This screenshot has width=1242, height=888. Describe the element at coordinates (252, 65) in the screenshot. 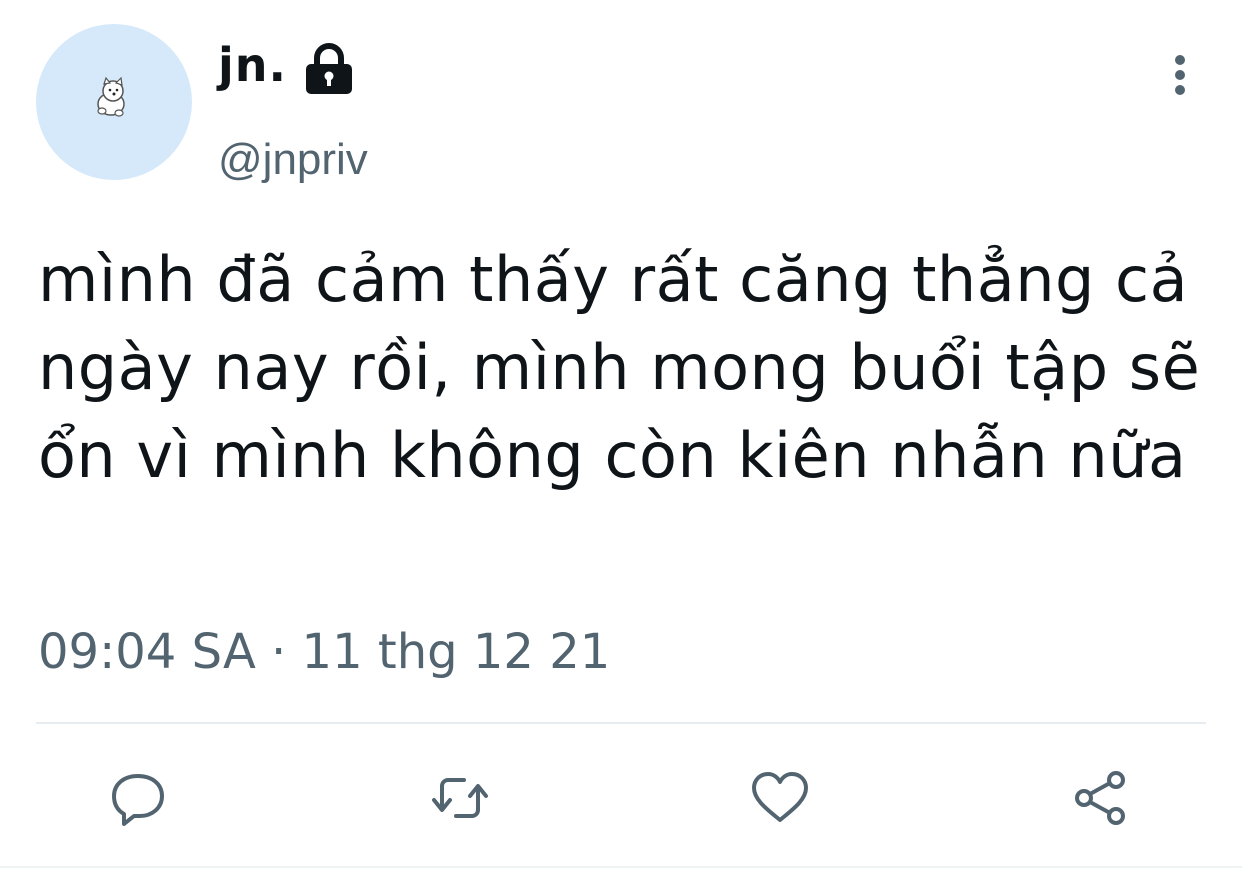

I see `display-name: jn.` at that location.